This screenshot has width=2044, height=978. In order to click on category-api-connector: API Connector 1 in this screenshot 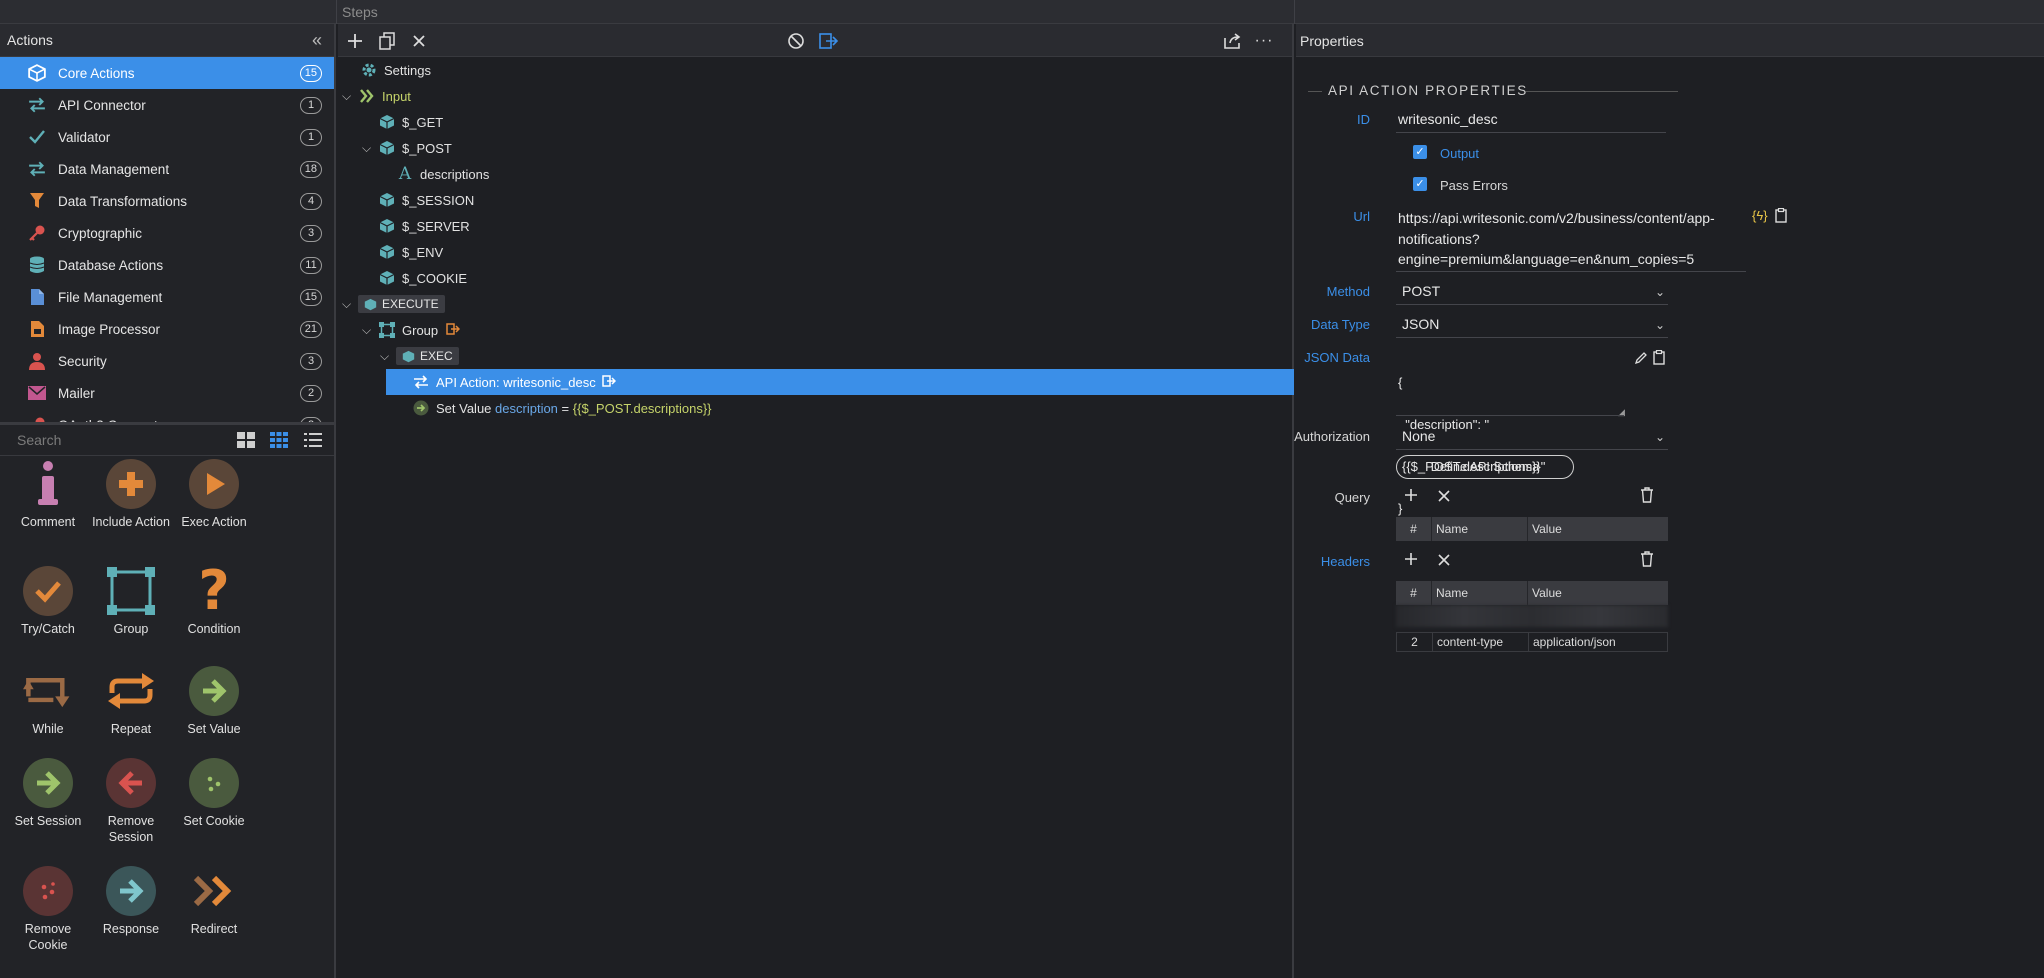, I will do `click(167, 105)`.